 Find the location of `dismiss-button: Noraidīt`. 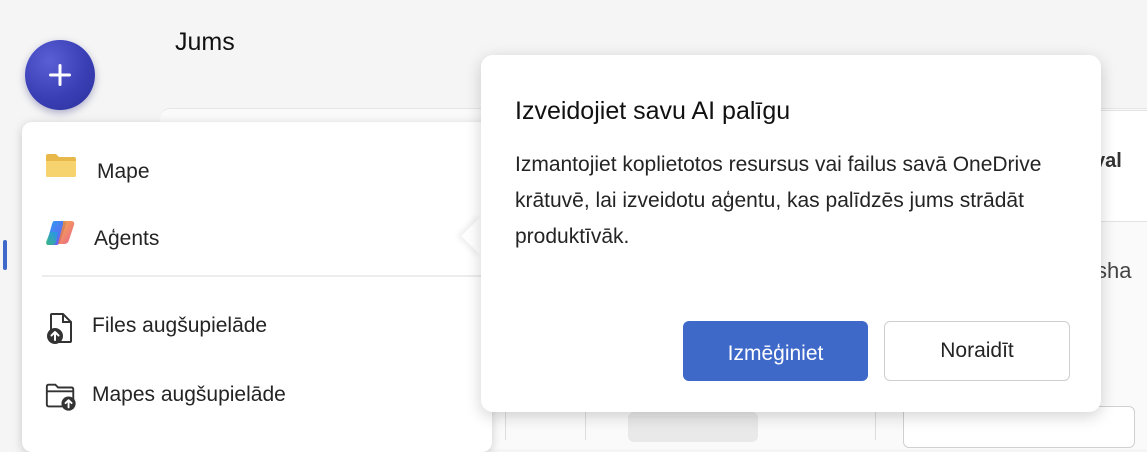

dismiss-button: Noraidīt is located at coordinates (977, 351).